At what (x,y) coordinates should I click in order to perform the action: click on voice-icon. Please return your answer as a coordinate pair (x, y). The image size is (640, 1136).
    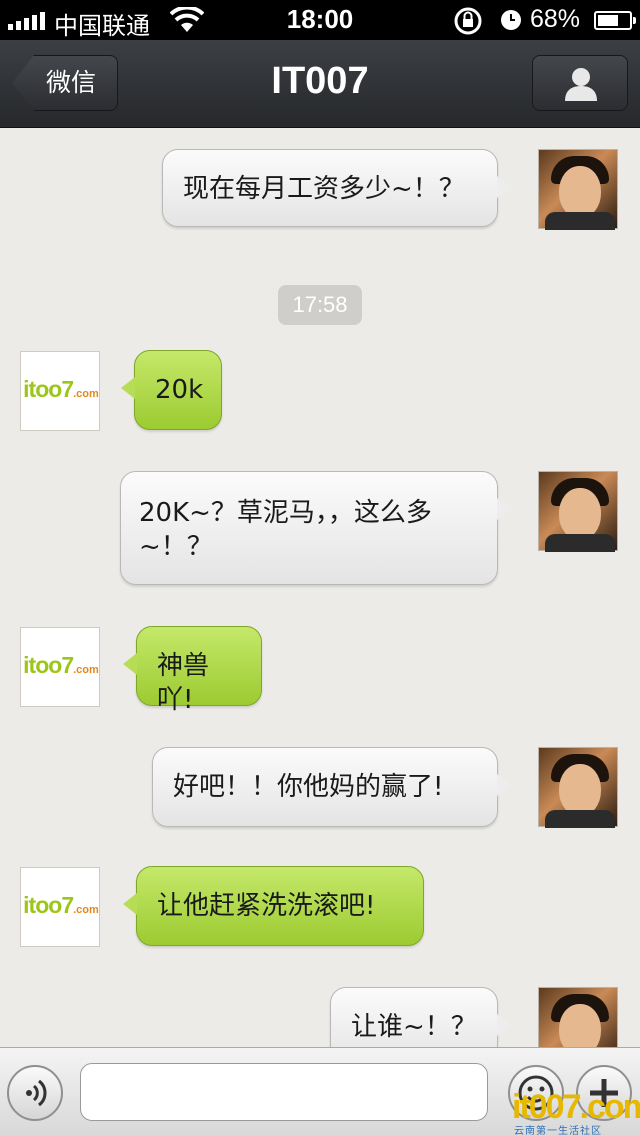
    Looking at the image, I should click on (36, 1093).